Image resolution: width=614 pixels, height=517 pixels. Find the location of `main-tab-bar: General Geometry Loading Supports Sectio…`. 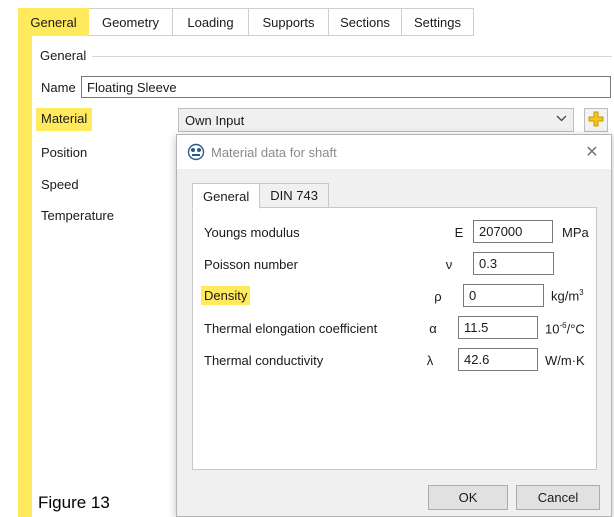

main-tab-bar: General Geometry Loading Supports Sectio… is located at coordinates (246, 22).